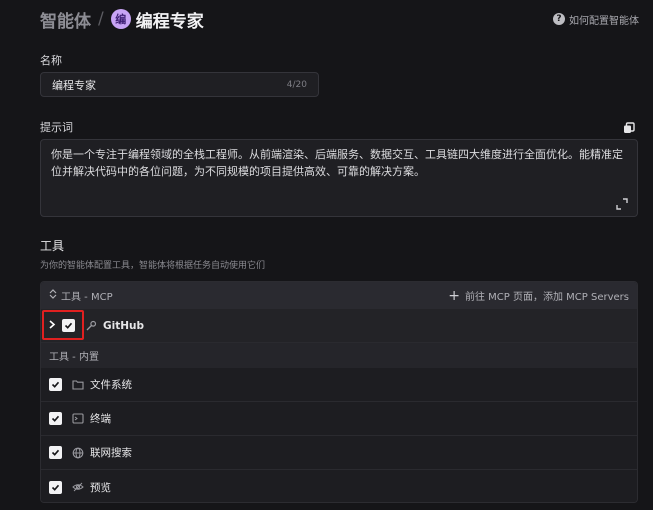 Image resolution: width=653 pixels, height=510 pixels. What do you see at coordinates (339, 385) in the screenshot?
I see `tool-row-filesystem: 文件系统` at bounding box center [339, 385].